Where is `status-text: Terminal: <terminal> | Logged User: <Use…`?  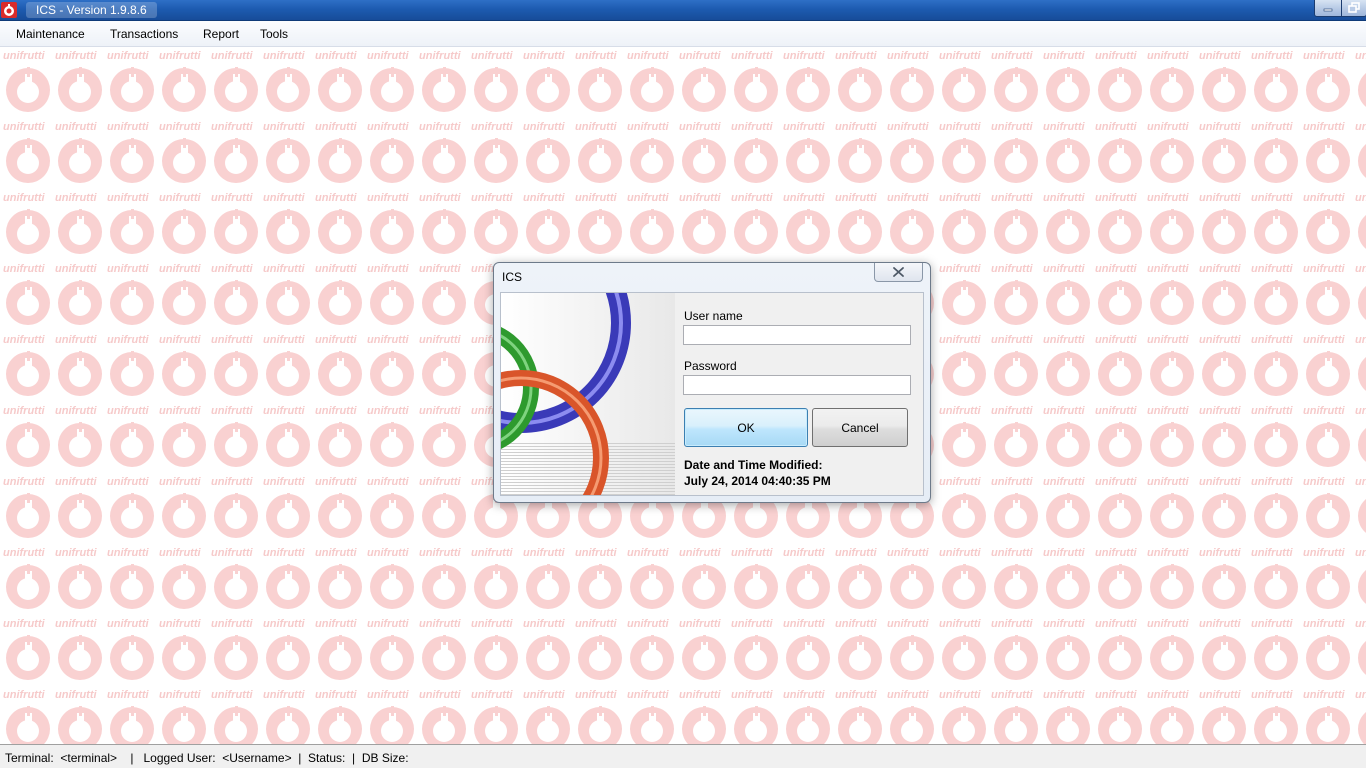
status-text: Terminal: <terminal> | Logged User: <Use… is located at coordinates (207, 758).